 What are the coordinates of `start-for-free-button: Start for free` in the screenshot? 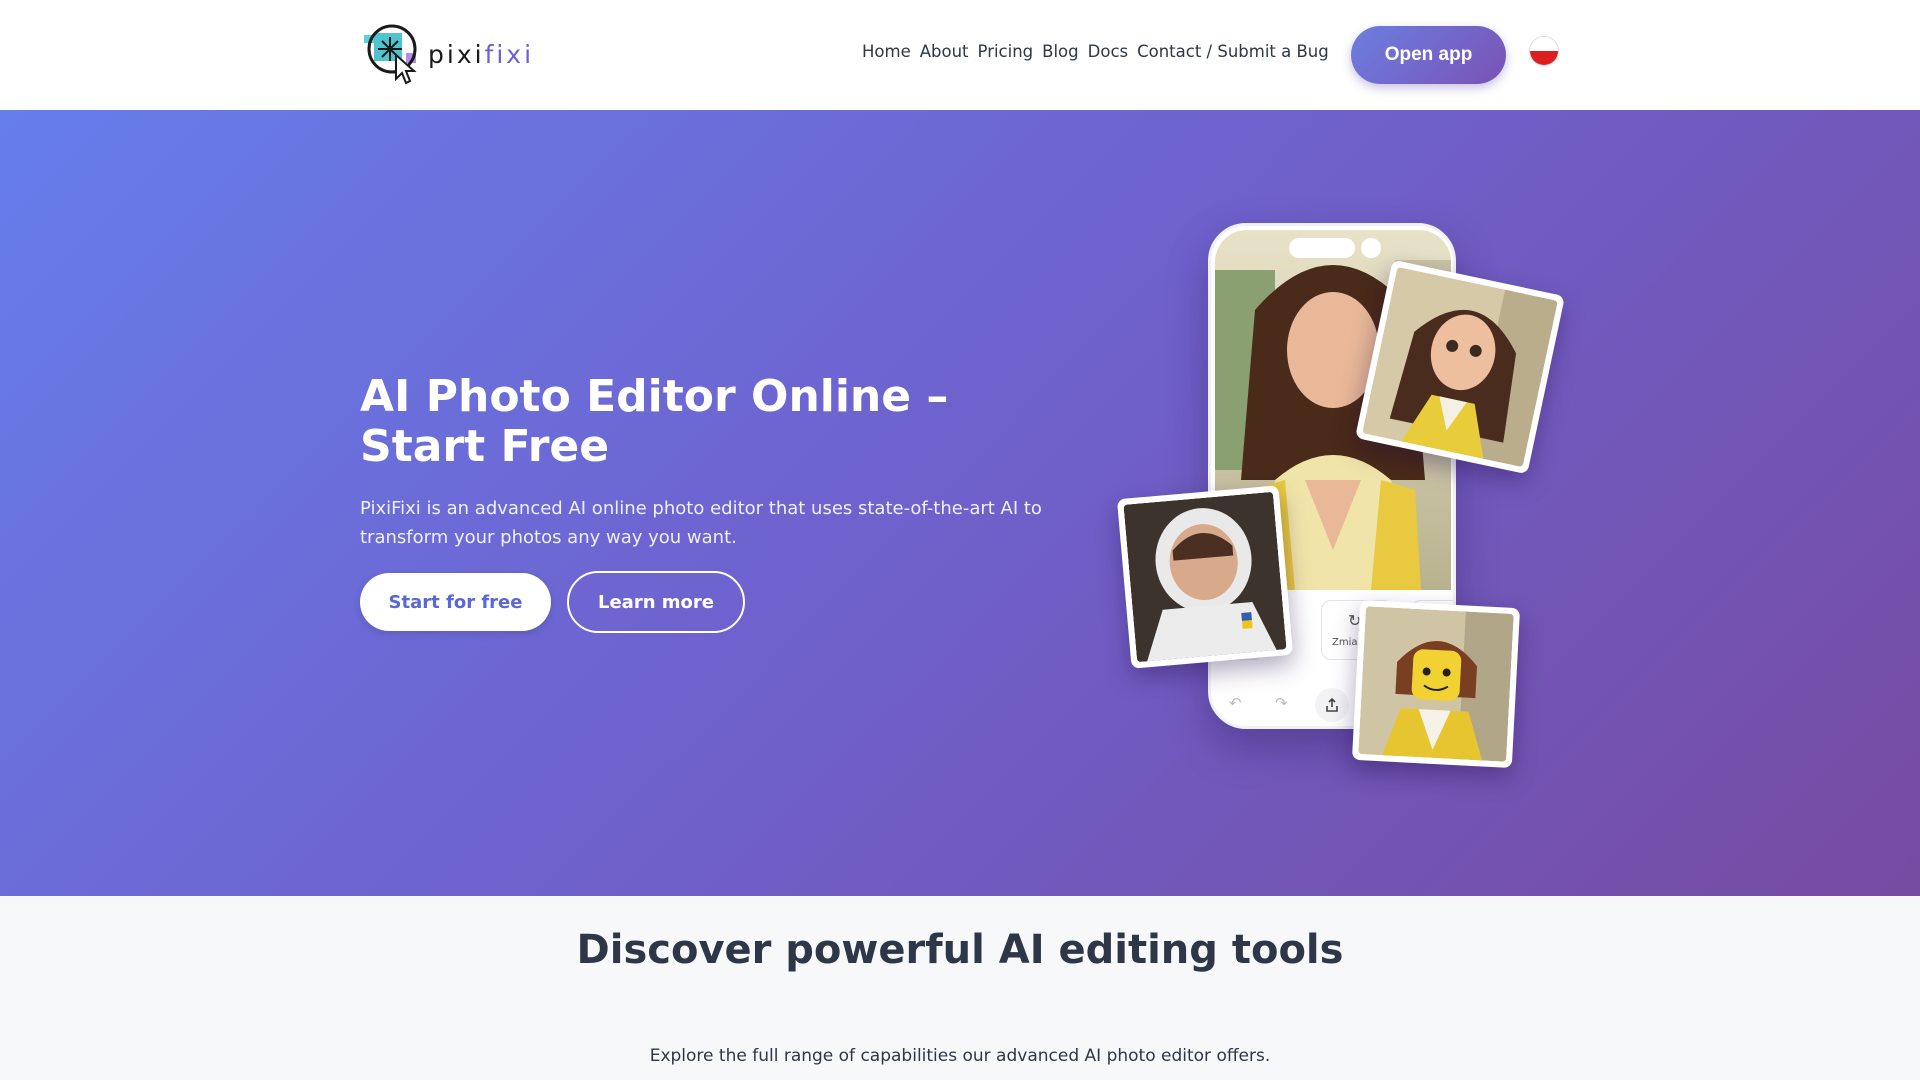 It's located at (455, 602).